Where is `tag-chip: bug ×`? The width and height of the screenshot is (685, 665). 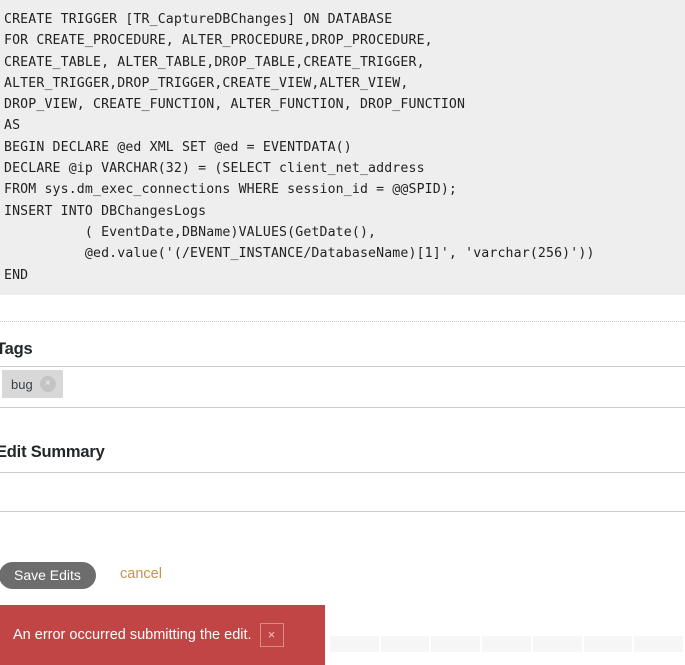 tag-chip: bug × is located at coordinates (32, 384).